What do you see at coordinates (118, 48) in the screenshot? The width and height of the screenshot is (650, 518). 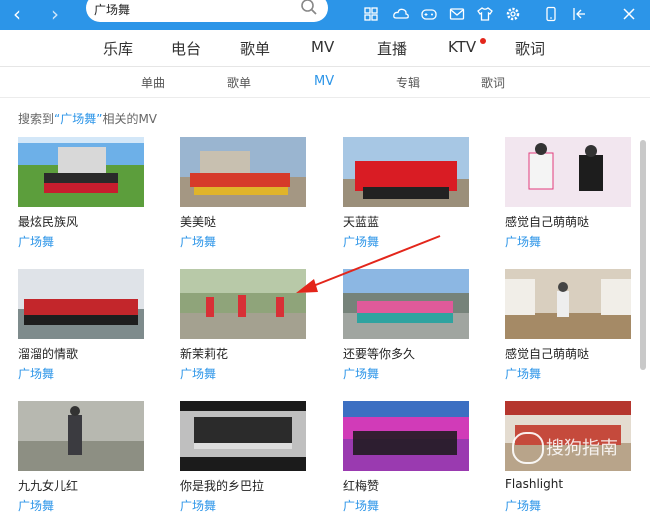 I see `nav-library: 乐库` at bounding box center [118, 48].